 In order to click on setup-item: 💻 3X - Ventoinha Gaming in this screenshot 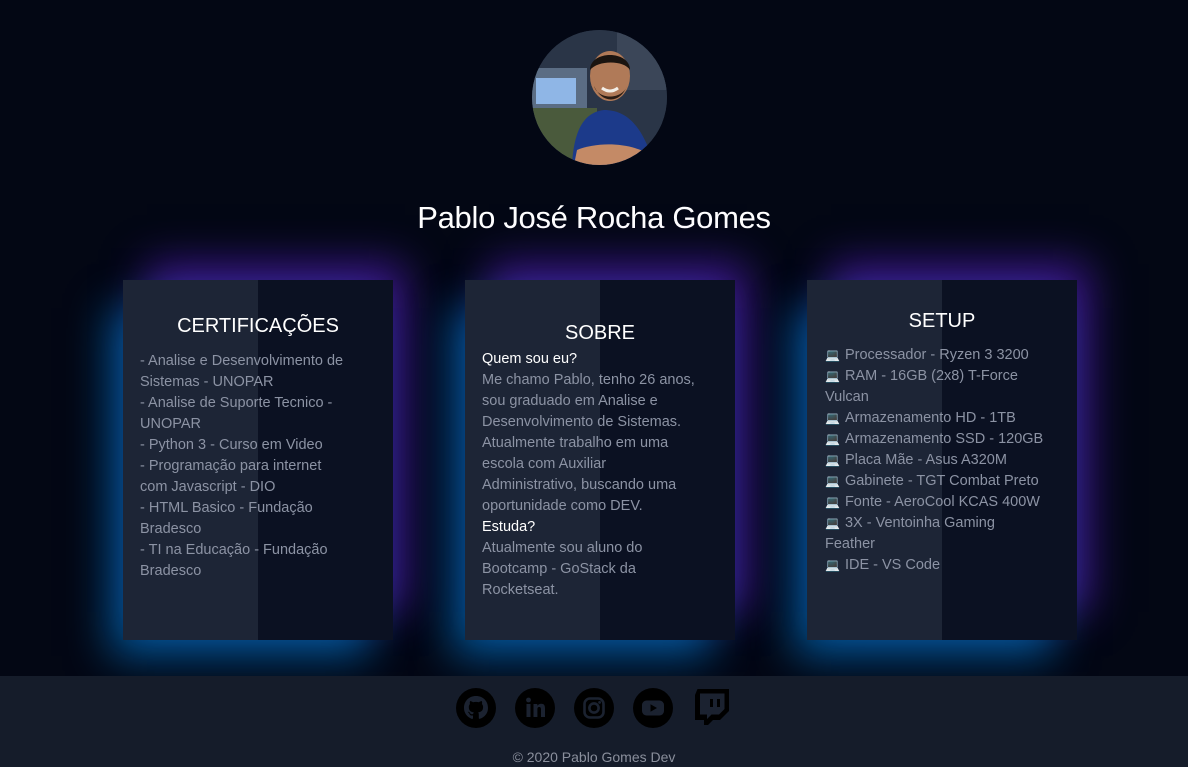, I will do `click(942, 523)`.